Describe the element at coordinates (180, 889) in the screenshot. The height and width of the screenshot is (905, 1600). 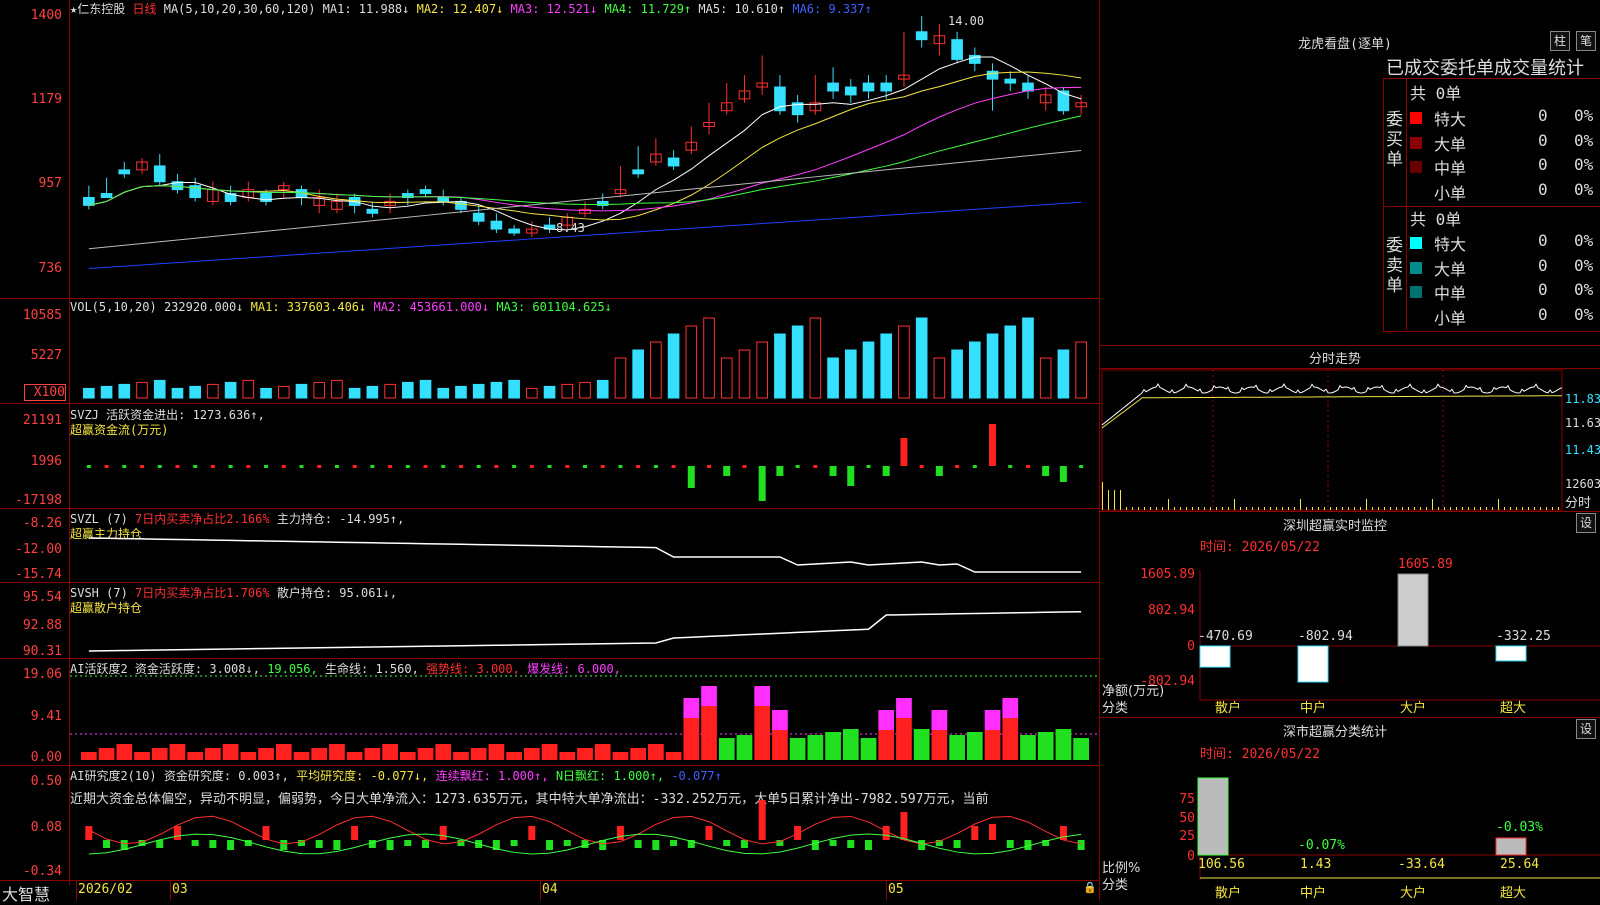
I see `date-label-2: 03` at that location.